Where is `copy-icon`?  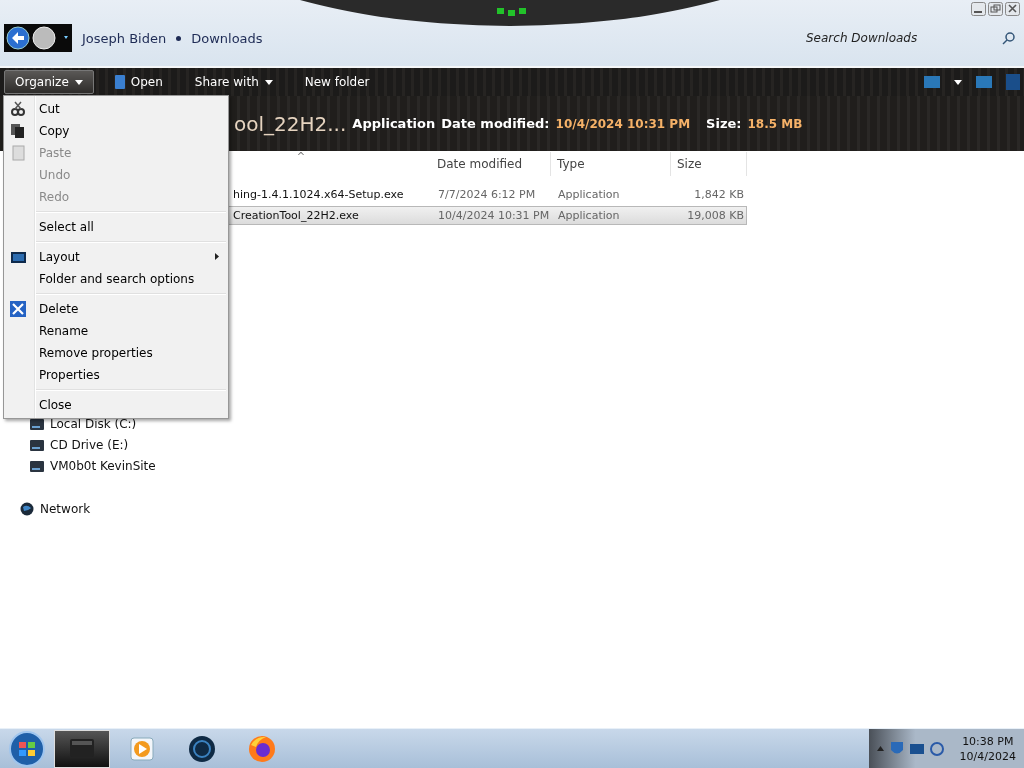
copy-icon is located at coordinates (18, 131).